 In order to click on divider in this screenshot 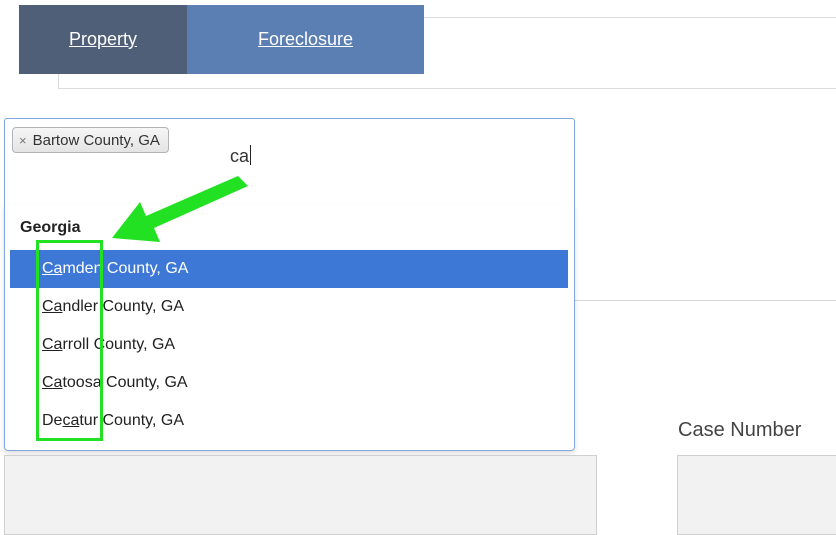, I will do `click(705, 300)`.